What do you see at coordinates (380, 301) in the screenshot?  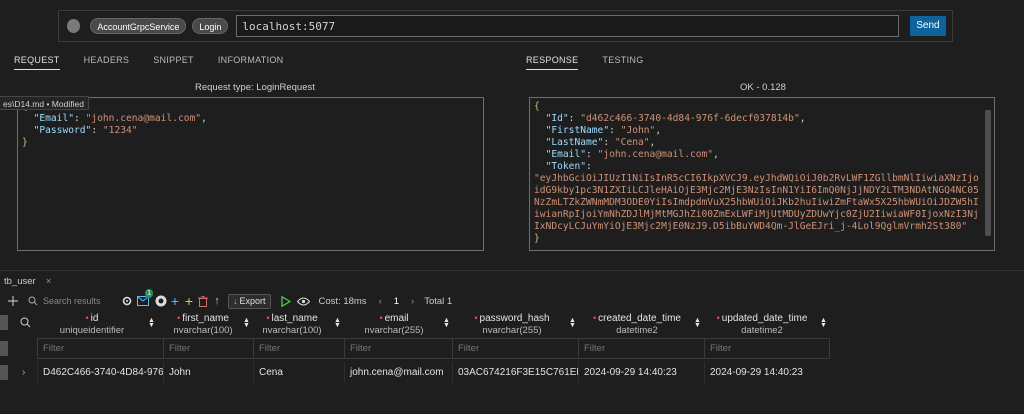 I see `prev-page-icon: ‹` at bounding box center [380, 301].